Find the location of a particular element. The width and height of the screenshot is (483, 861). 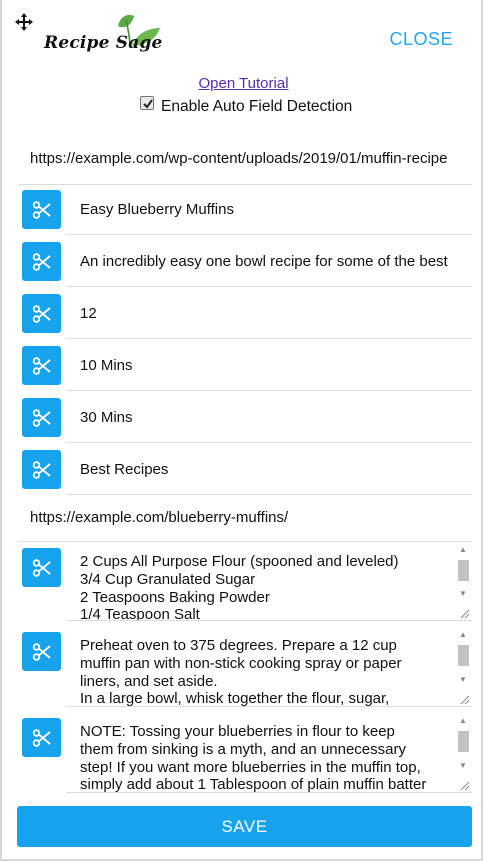

text-line: 1/4 Teaspoon Salt is located at coordinates (140, 613).